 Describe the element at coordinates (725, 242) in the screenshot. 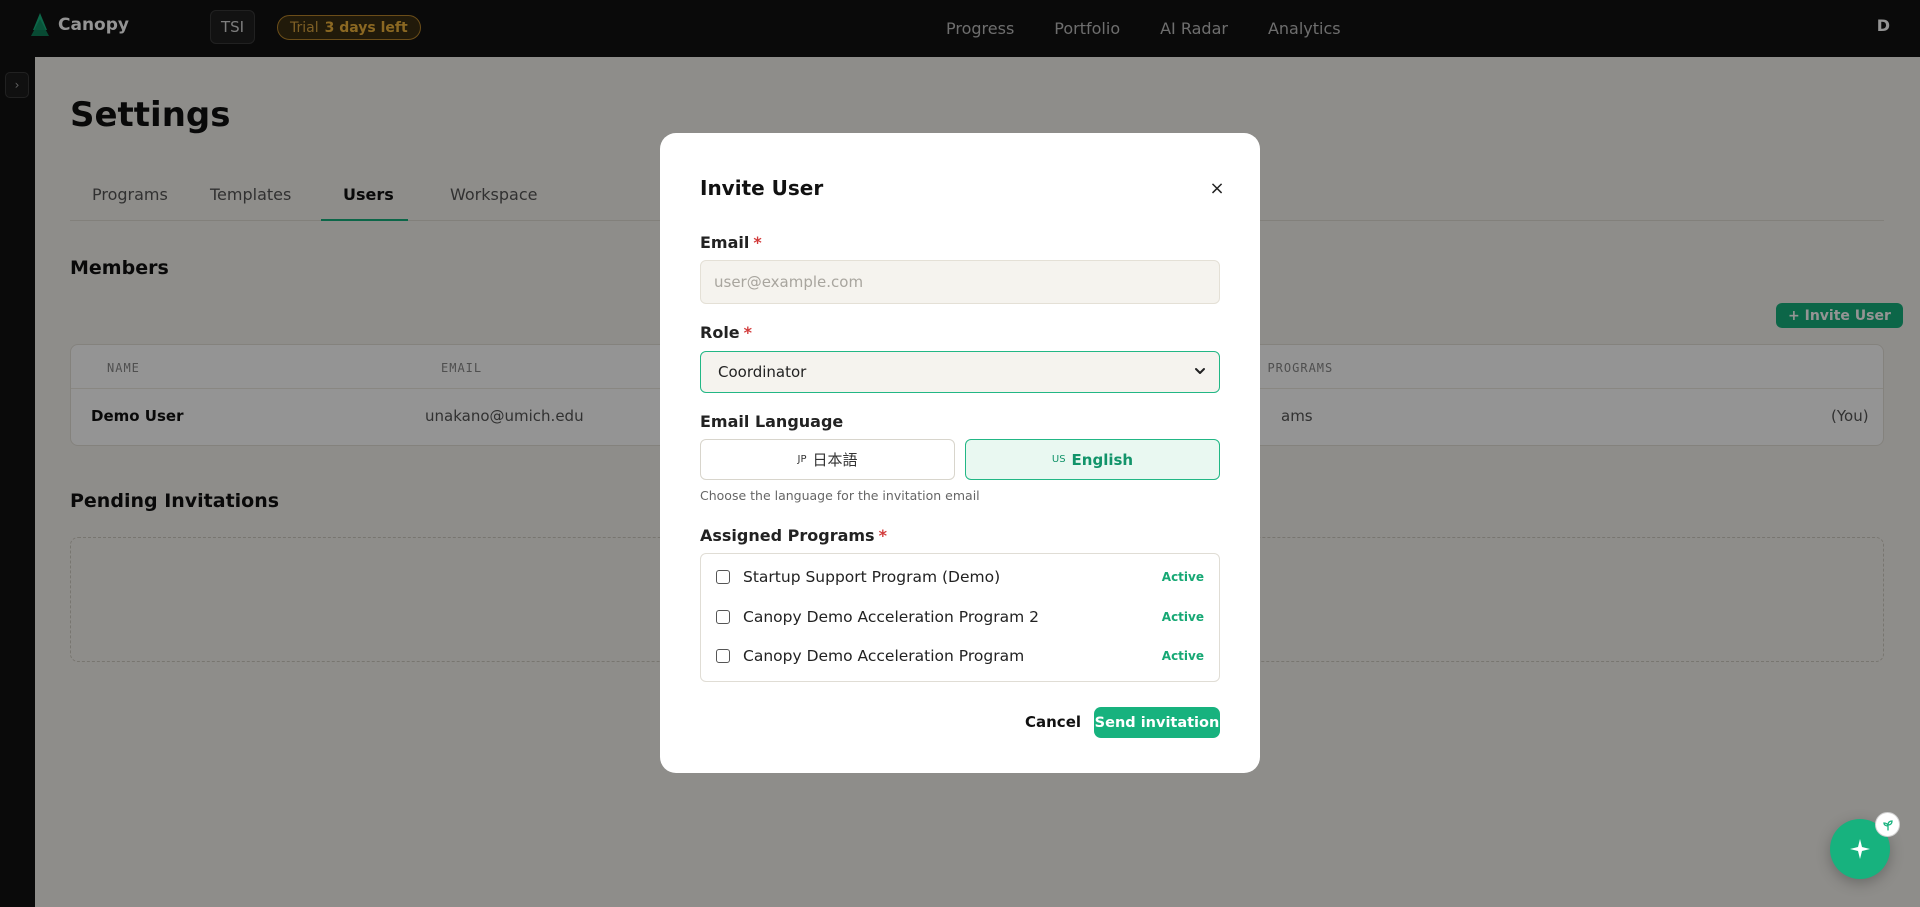

I see `email-label-text: Email` at that location.